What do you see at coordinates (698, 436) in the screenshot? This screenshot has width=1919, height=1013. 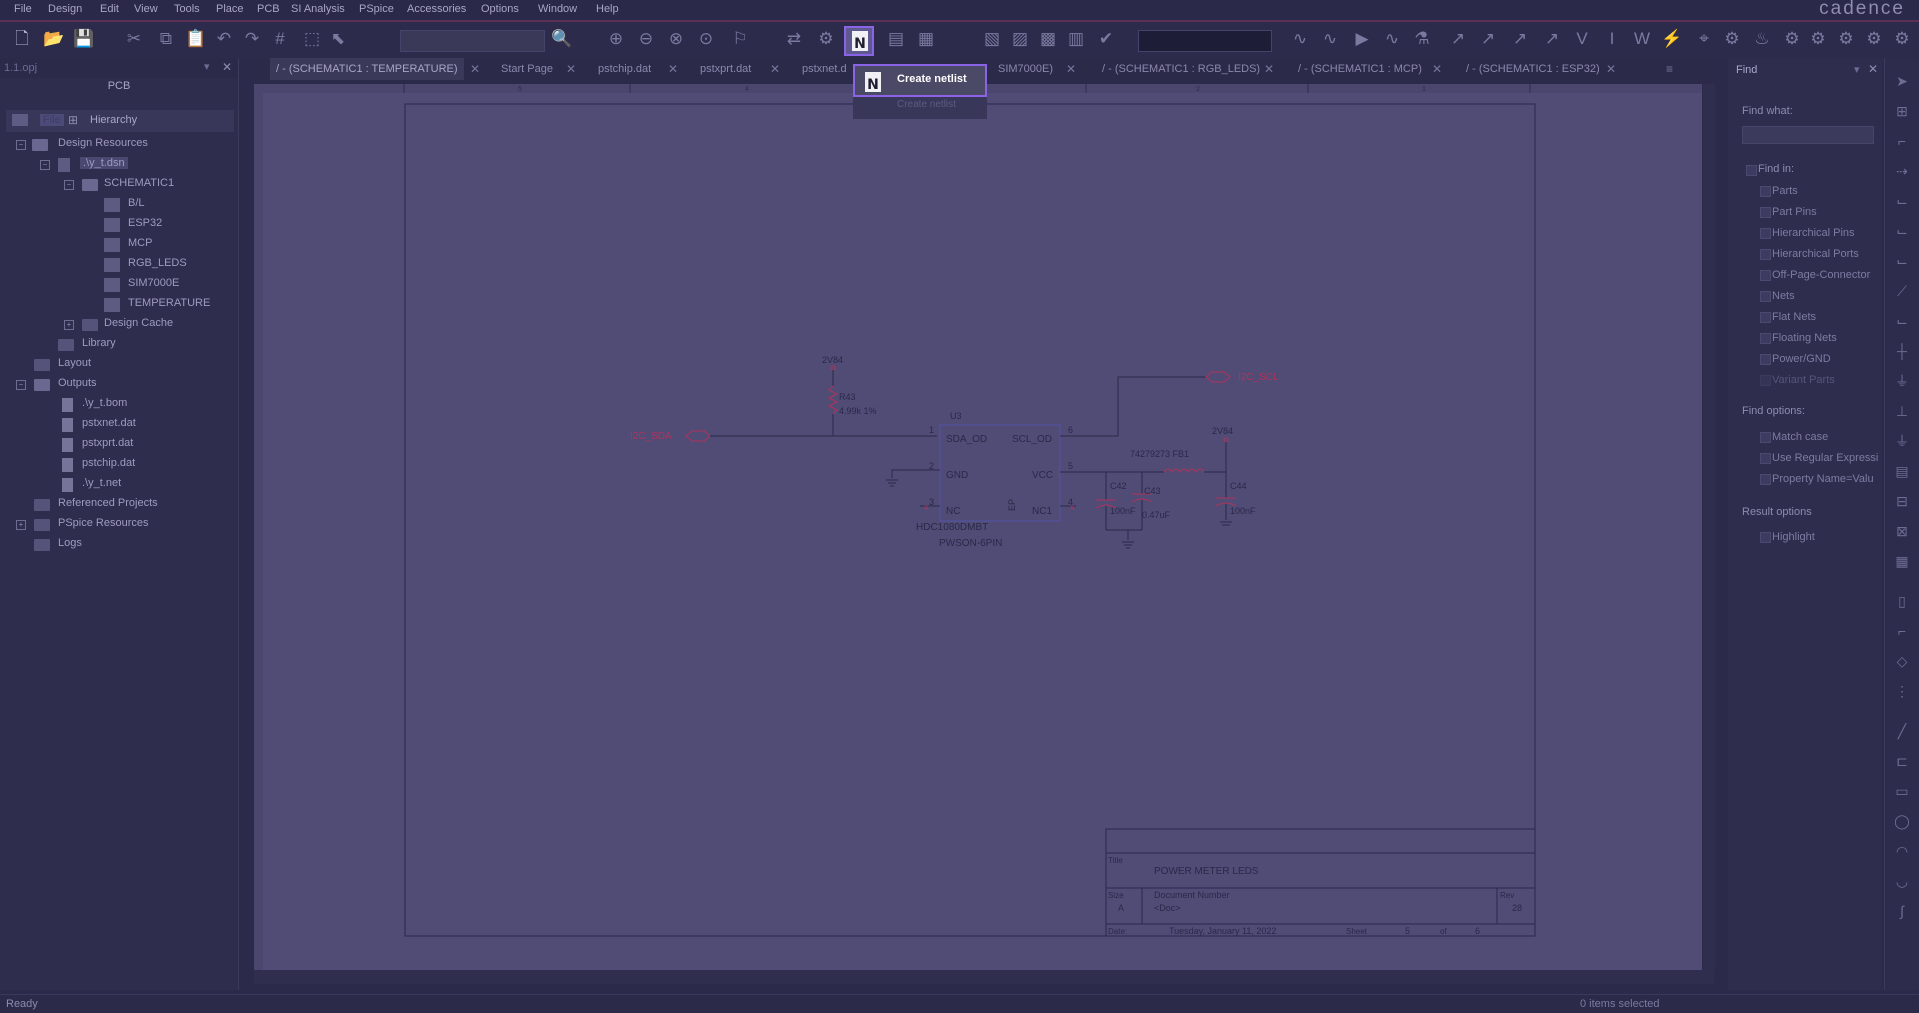 I see `port-symbol-sda` at bounding box center [698, 436].